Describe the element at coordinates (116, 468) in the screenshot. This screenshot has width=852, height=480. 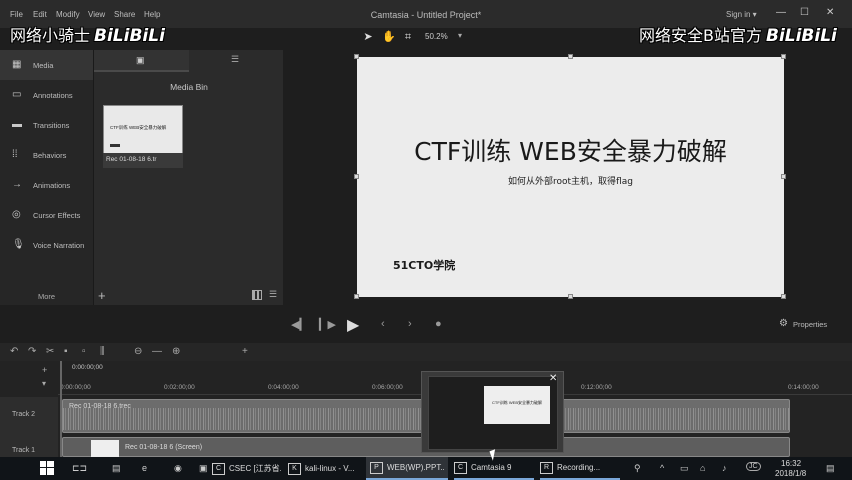
I see `file-explorer-icon: ▤` at that location.